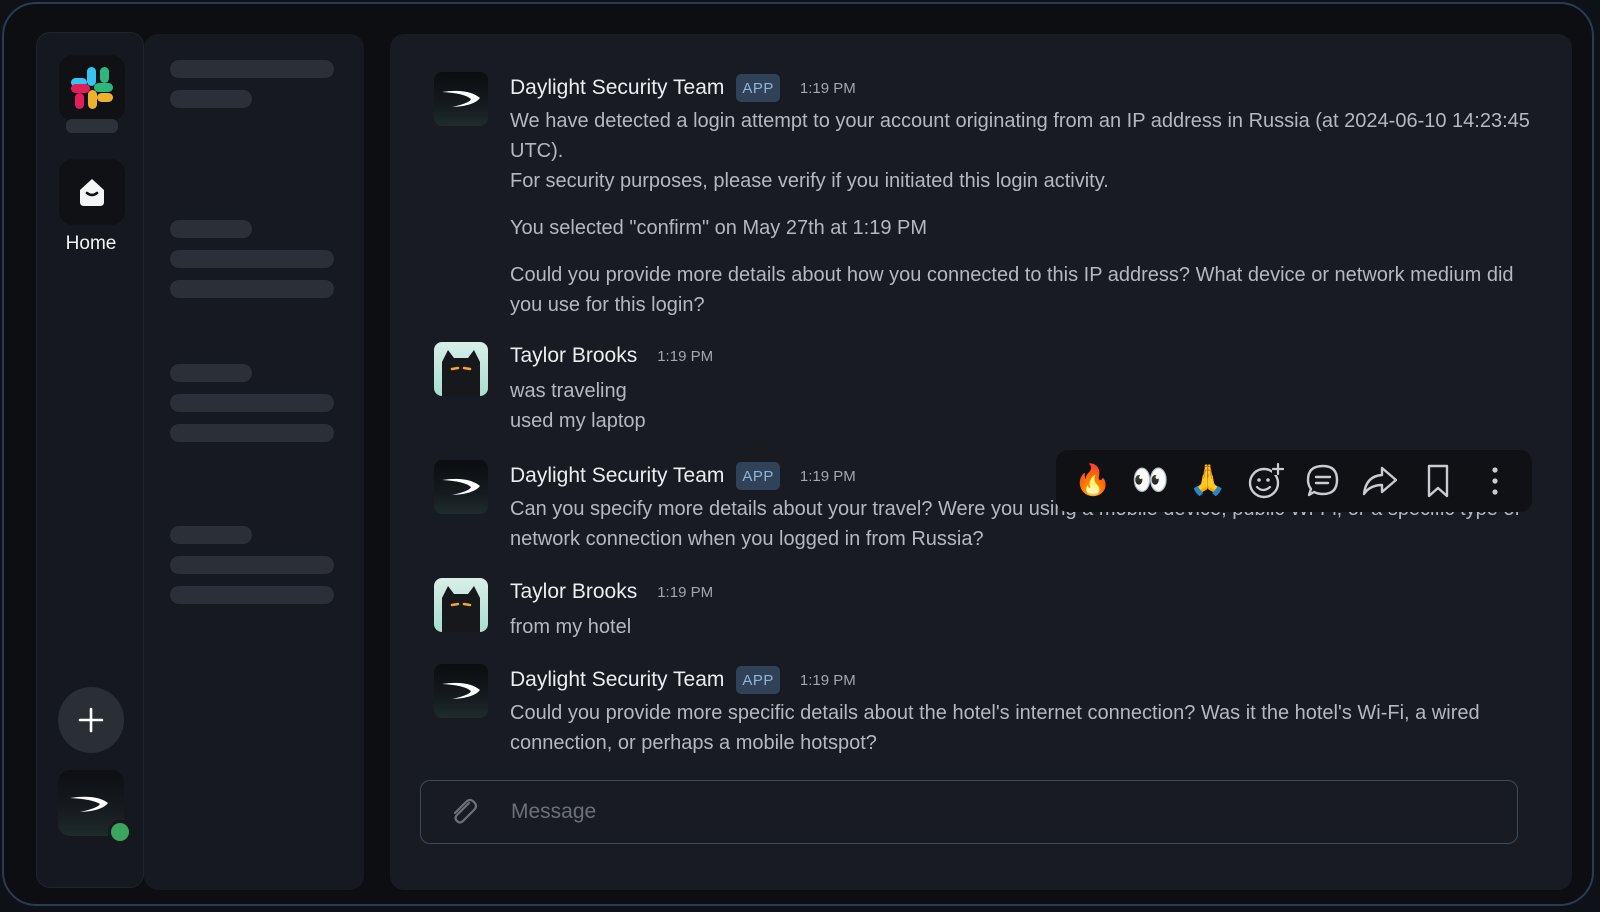  I want to click on message-body: from my hotel, so click(1021, 627).